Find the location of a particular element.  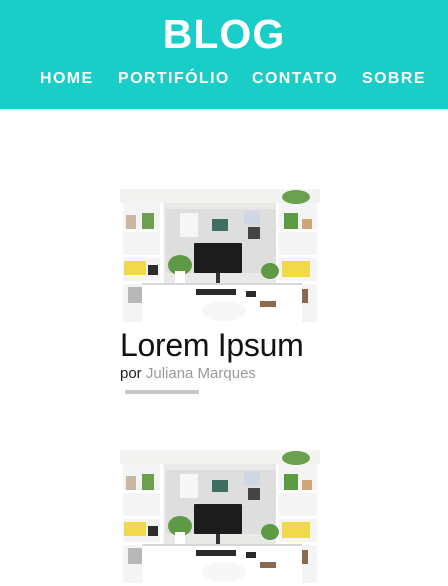

post-byline: por Juliana Marques is located at coordinates (220, 374).